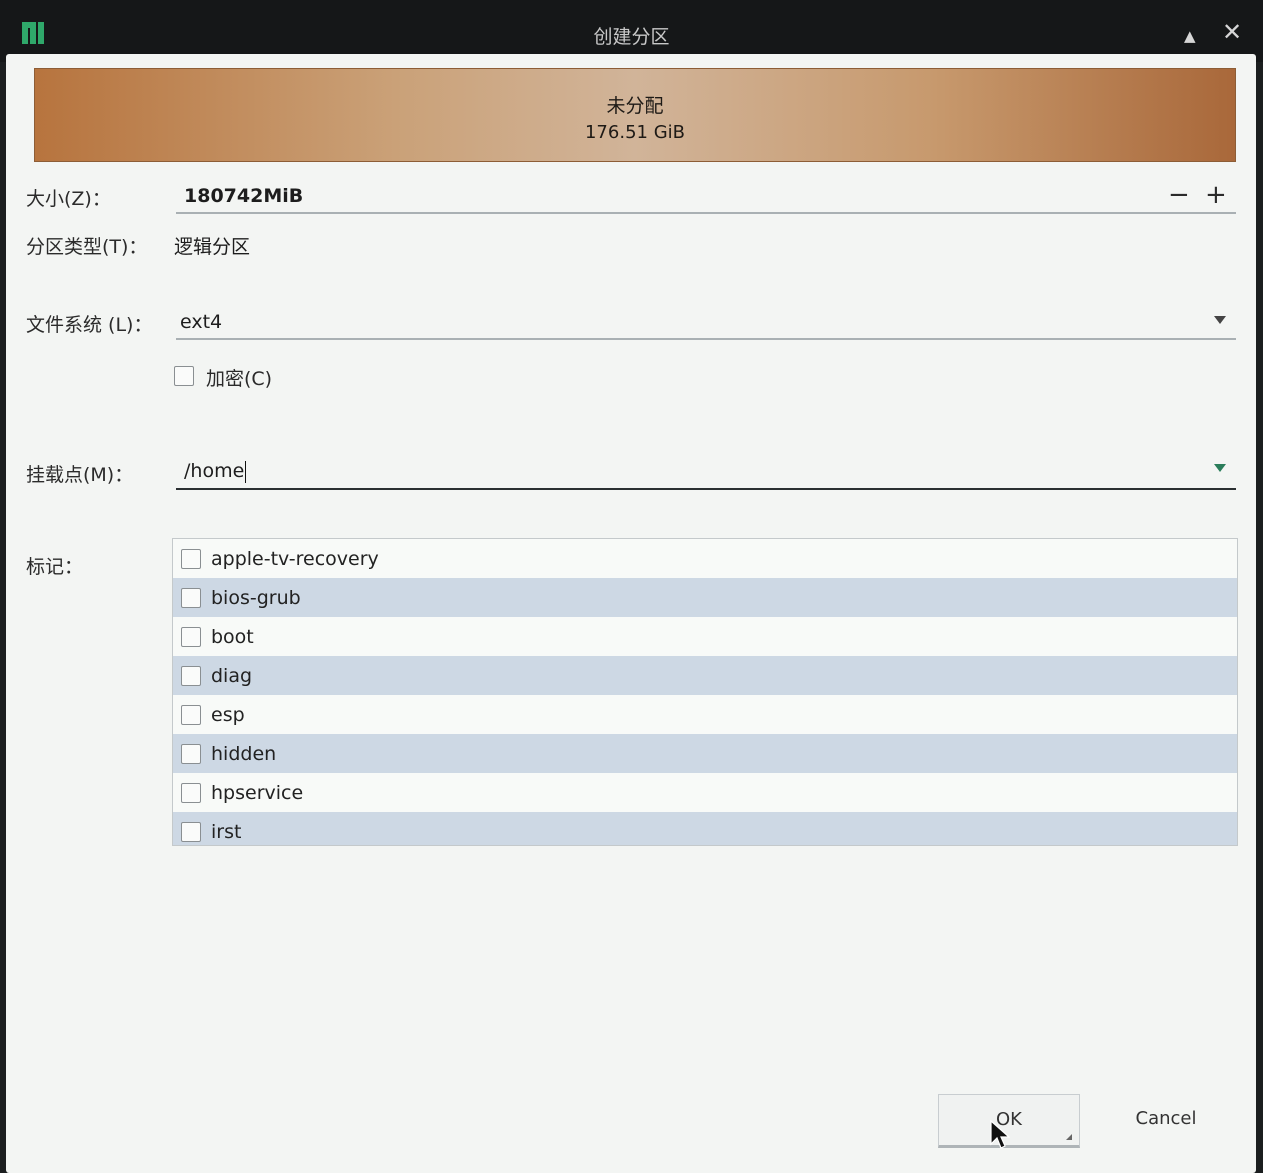 Image resolution: width=1263 pixels, height=1173 pixels. Describe the element at coordinates (1220, 320) in the screenshot. I see `filesystem-dropdown-icon` at that location.